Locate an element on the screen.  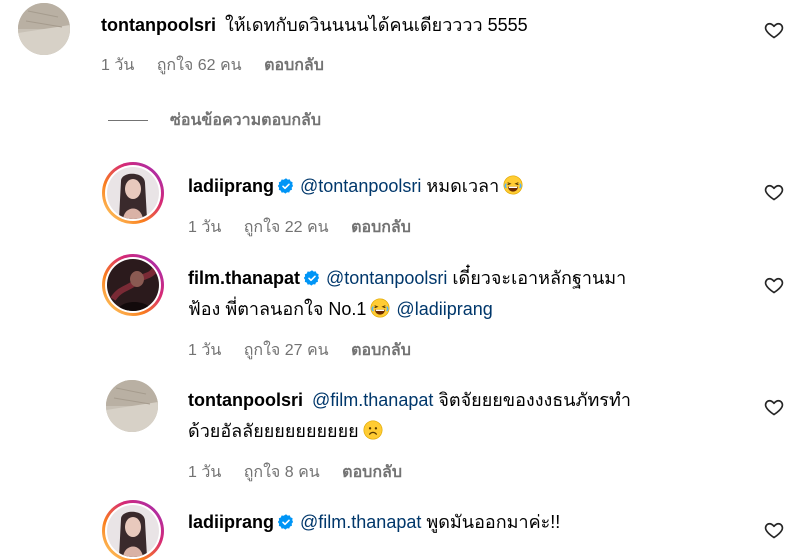
username: film.thanapat is located at coordinates (244, 278).